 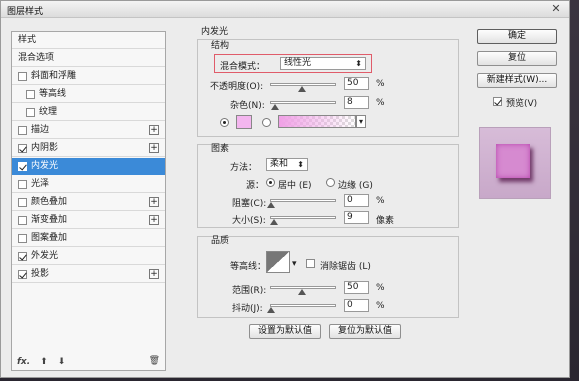 What do you see at coordinates (270, 182) in the screenshot?
I see `source-center-radio` at bounding box center [270, 182].